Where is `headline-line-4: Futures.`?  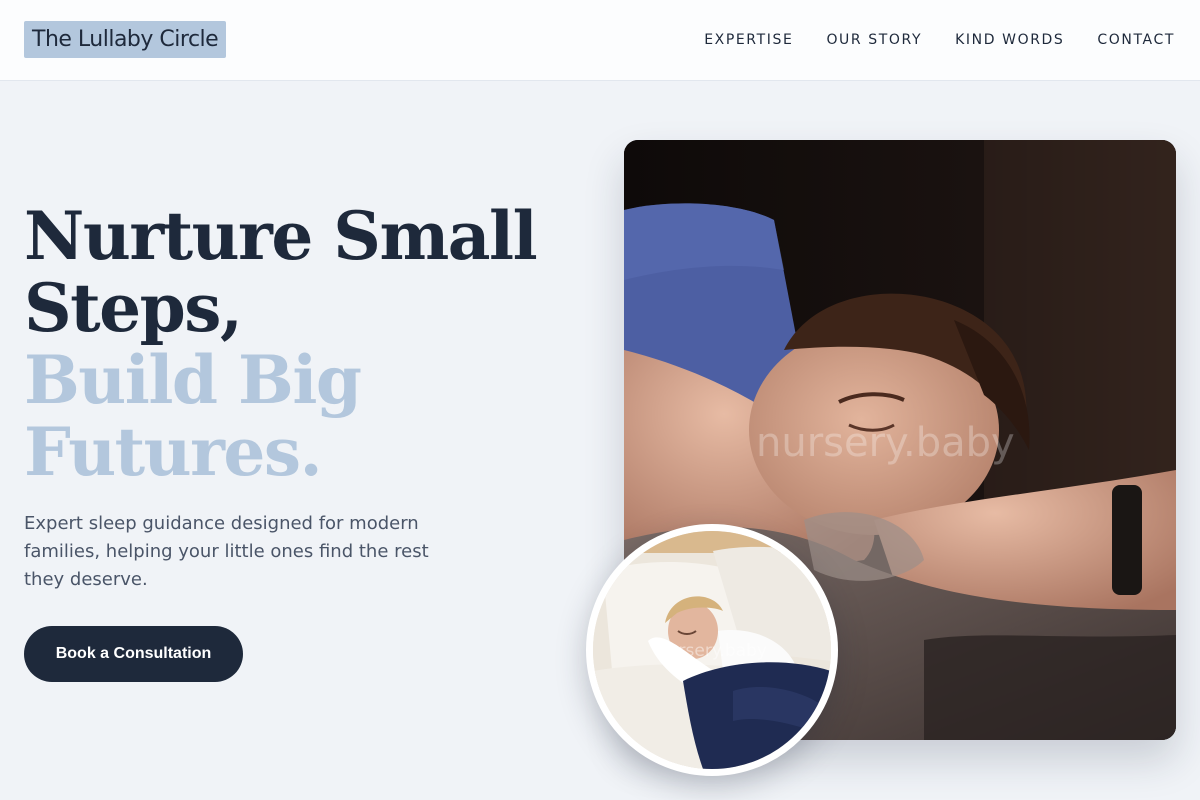
headline-line-4: Futures. is located at coordinates (173, 452).